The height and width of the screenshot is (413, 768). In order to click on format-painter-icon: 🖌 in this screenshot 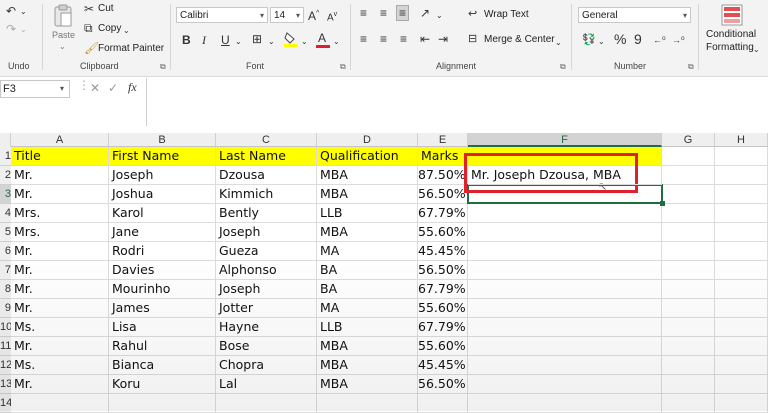, I will do `click(91, 48)`.